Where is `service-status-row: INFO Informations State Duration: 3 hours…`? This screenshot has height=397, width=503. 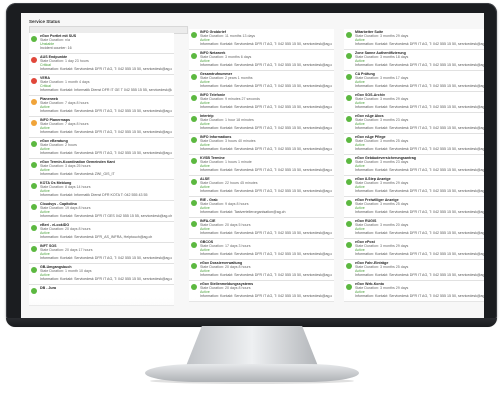
service-status-row: INFO Informations State Duration: 3 hours… is located at coordinates (261, 144).